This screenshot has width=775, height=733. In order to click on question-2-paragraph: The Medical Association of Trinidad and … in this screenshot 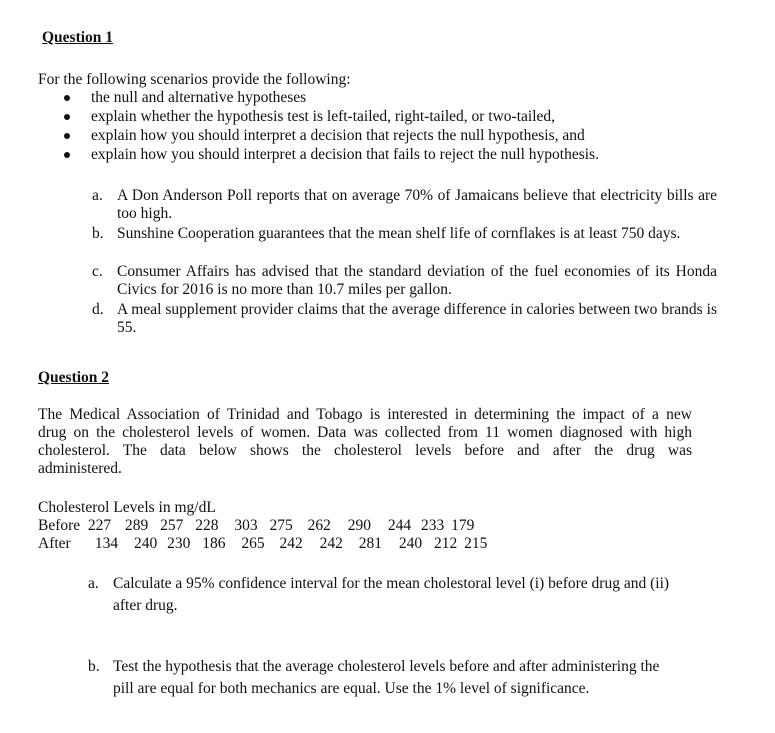, I will do `click(365, 441)`.